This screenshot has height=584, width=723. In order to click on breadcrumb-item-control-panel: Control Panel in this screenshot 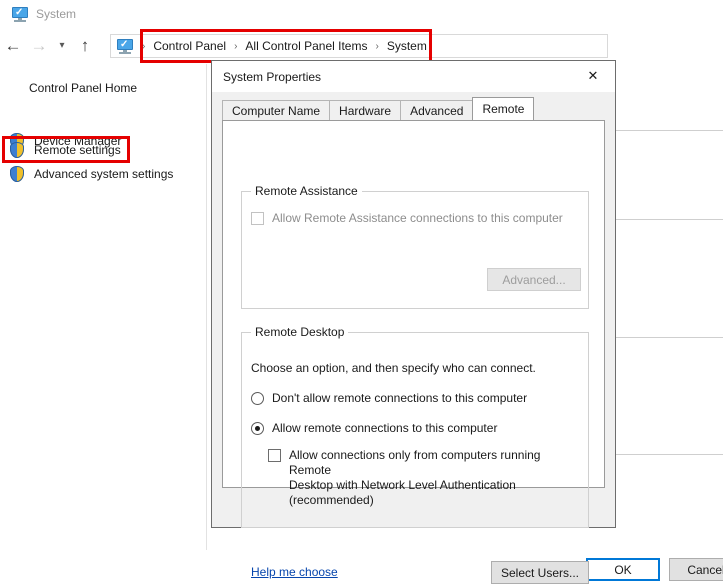, I will do `click(189, 46)`.